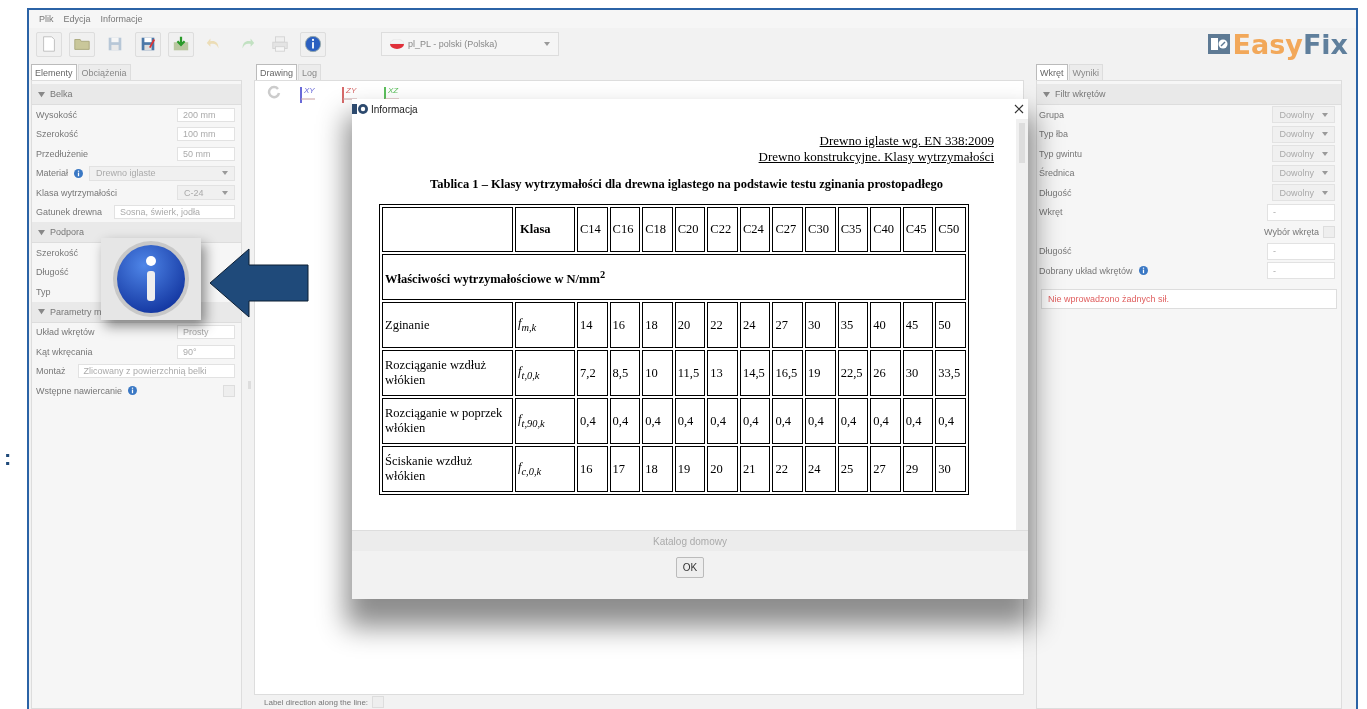 The image size is (1367, 709). What do you see at coordinates (722, 325) in the screenshot?
I see `table-cell: 22` at bounding box center [722, 325].